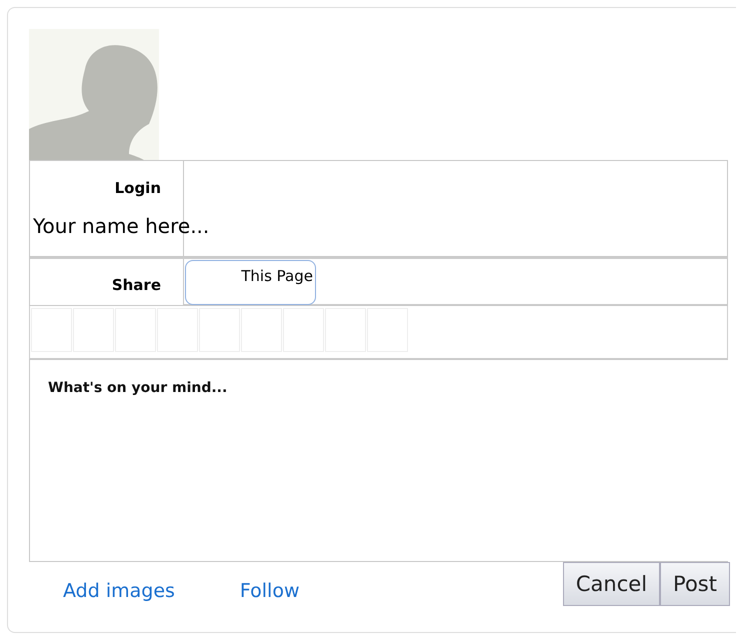  I want to click on share-label: Share, so click(137, 285).